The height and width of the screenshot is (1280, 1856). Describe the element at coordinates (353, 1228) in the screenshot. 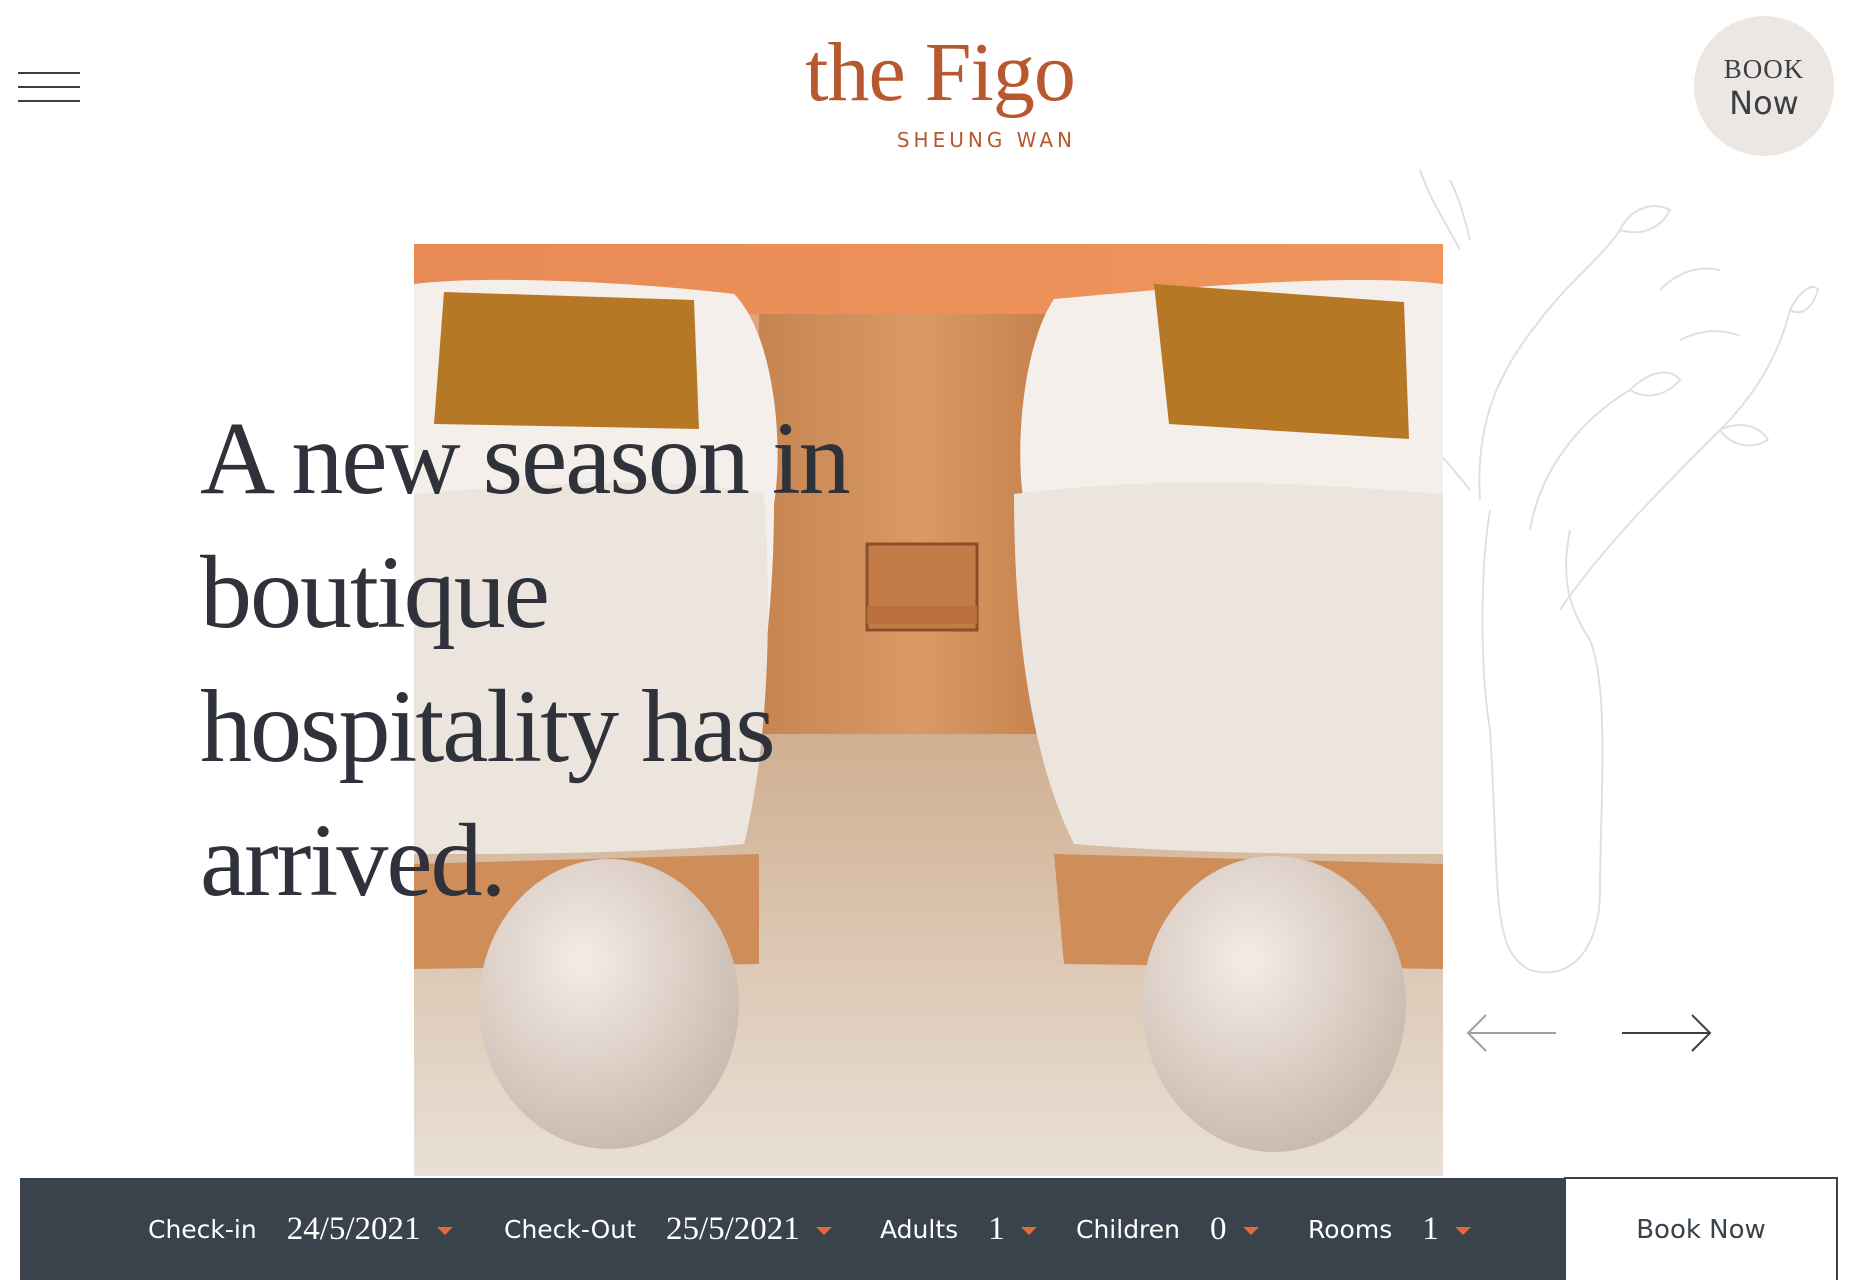

I see `checkin-value: 24/5/2021` at that location.